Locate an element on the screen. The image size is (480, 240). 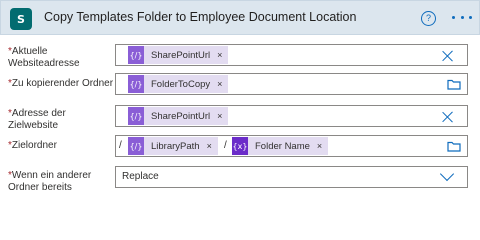
destination-folder-input: / {/} LibraryPath × / {x} Folder Name × is located at coordinates (291, 146).